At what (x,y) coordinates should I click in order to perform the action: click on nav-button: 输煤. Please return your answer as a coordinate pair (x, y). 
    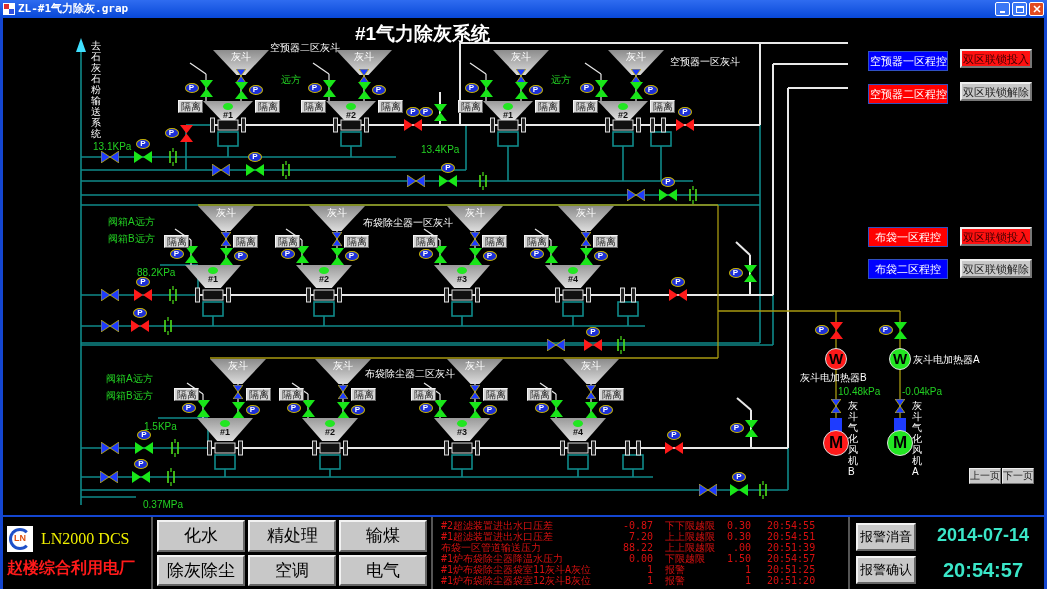
    Looking at the image, I should click on (383, 536).